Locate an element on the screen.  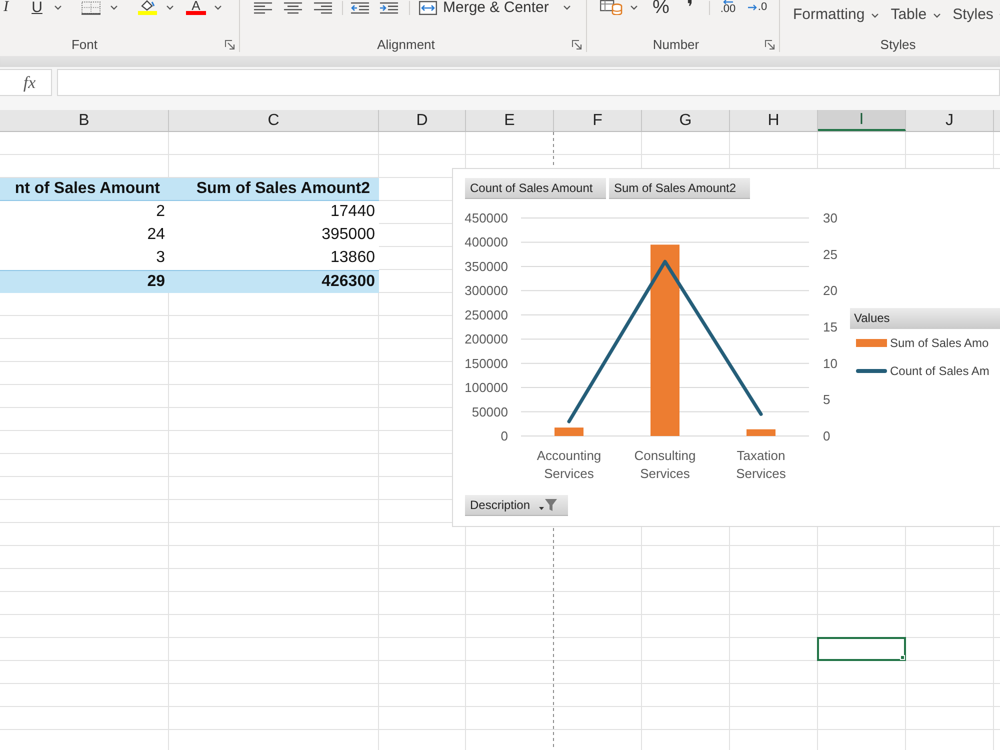
axis-label: 30 is located at coordinates (830, 218).